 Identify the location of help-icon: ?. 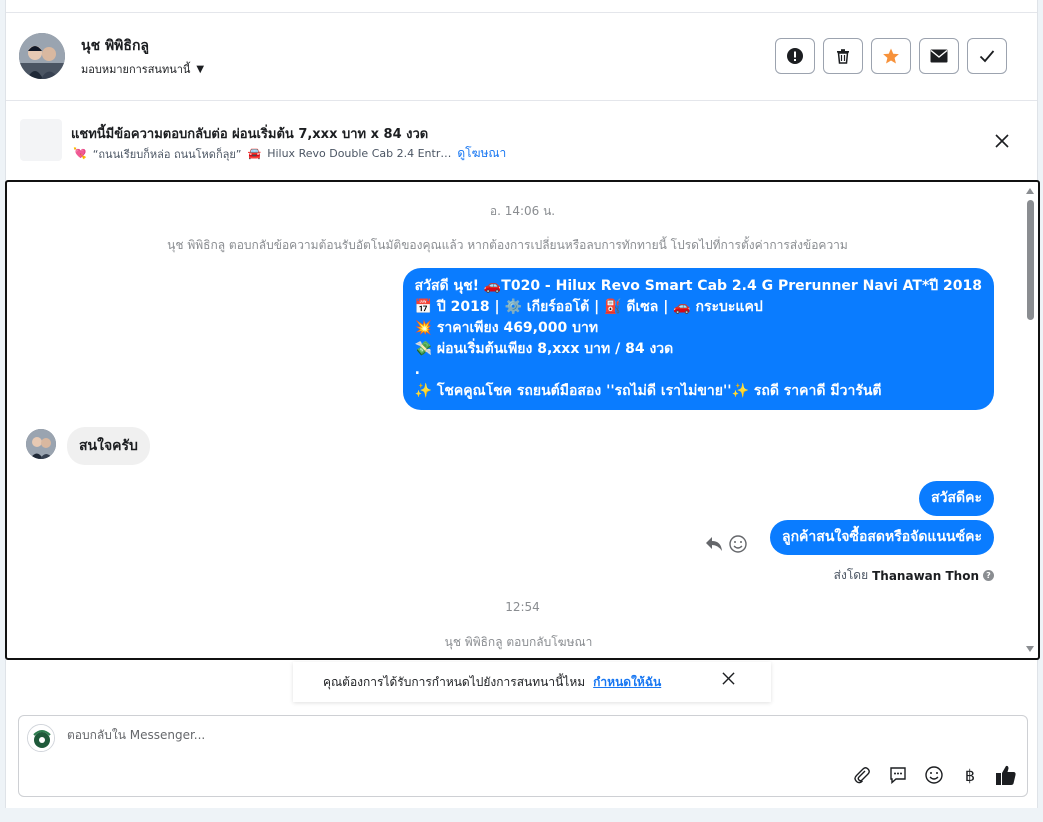
(988, 575).